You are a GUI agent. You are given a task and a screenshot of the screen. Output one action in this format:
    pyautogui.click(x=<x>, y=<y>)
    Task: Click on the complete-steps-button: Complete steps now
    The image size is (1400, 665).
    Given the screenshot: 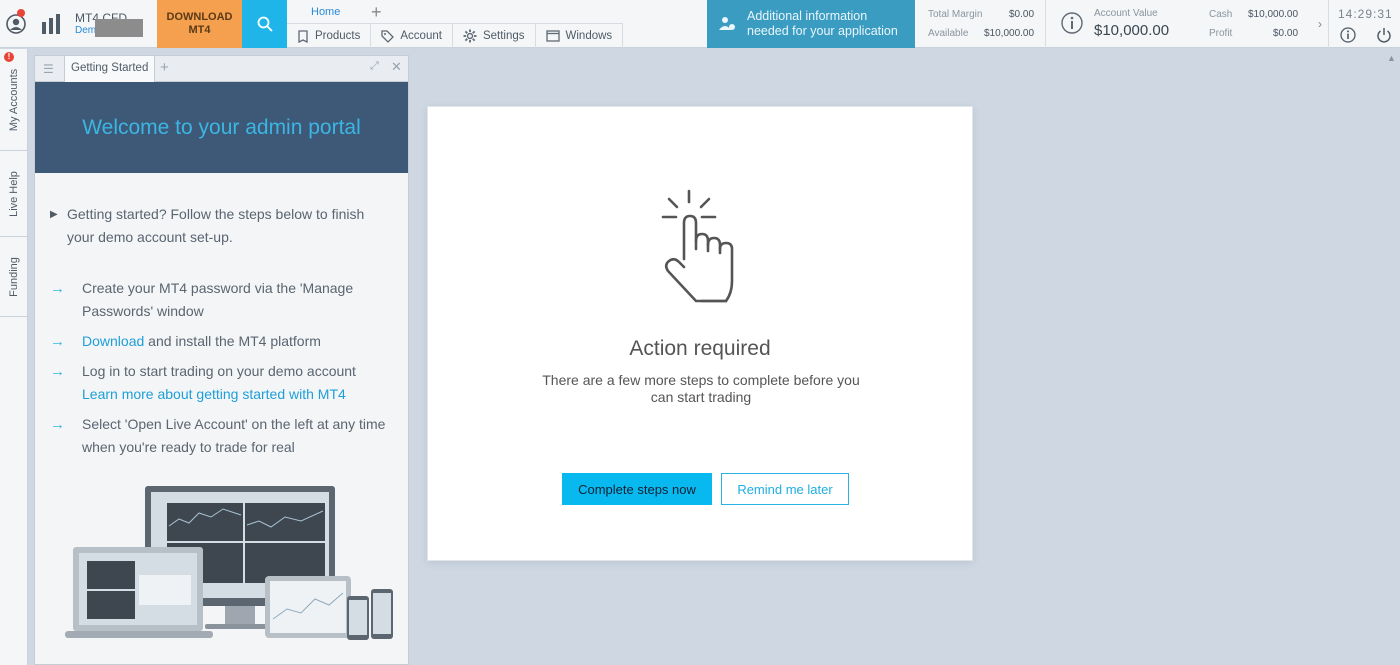 What is the action you would take?
    pyautogui.click(x=637, y=489)
    